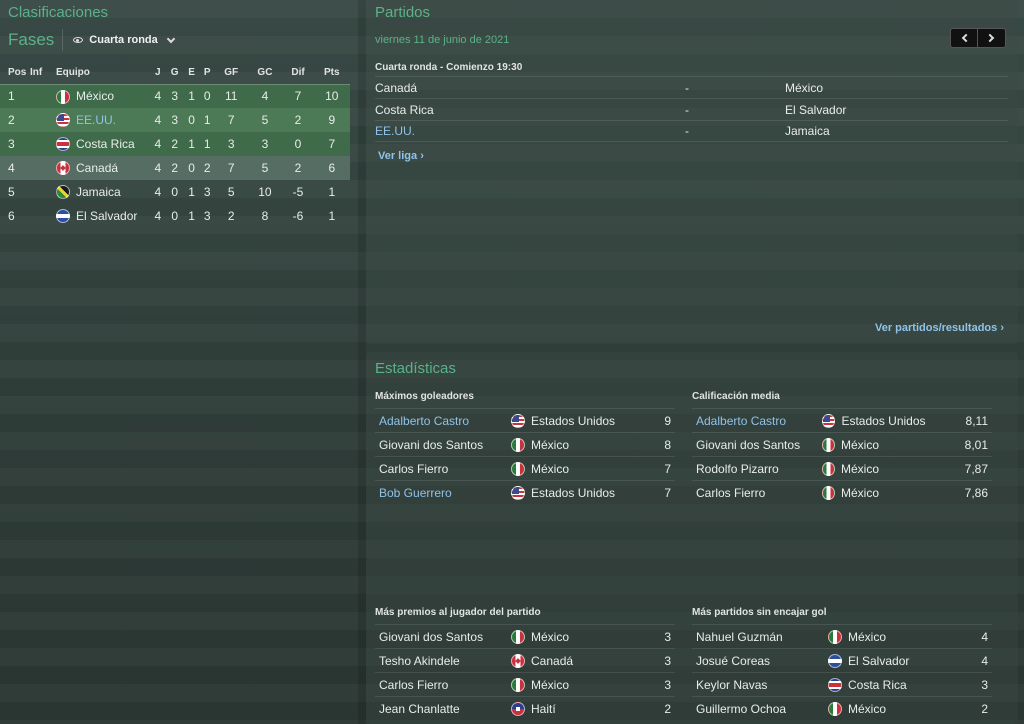  I want to click on view-league-link: Ver liga ›, so click(401, 156).